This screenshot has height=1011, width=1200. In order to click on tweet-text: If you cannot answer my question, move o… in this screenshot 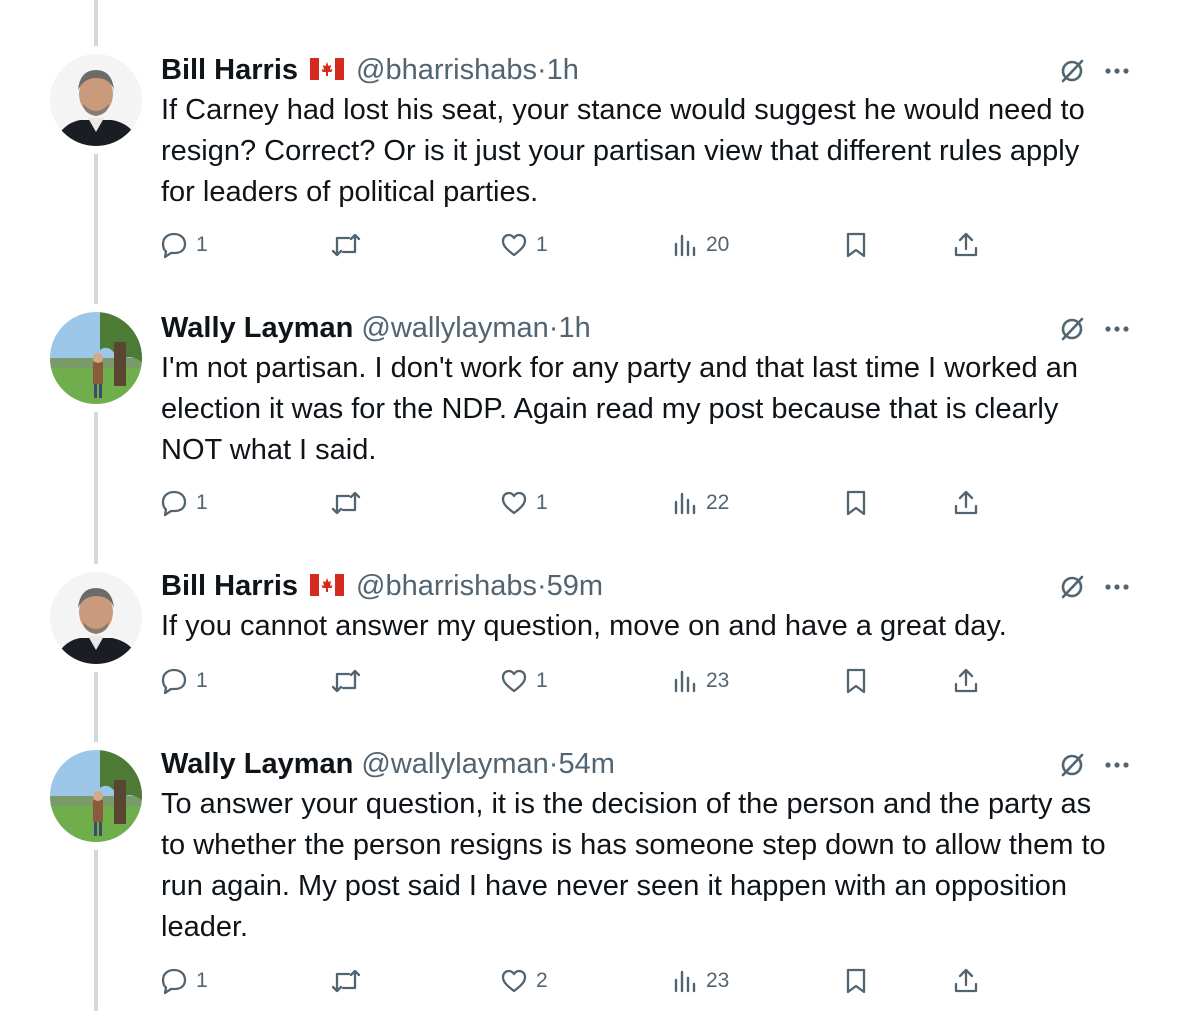, I will do `click(584, 626)`.